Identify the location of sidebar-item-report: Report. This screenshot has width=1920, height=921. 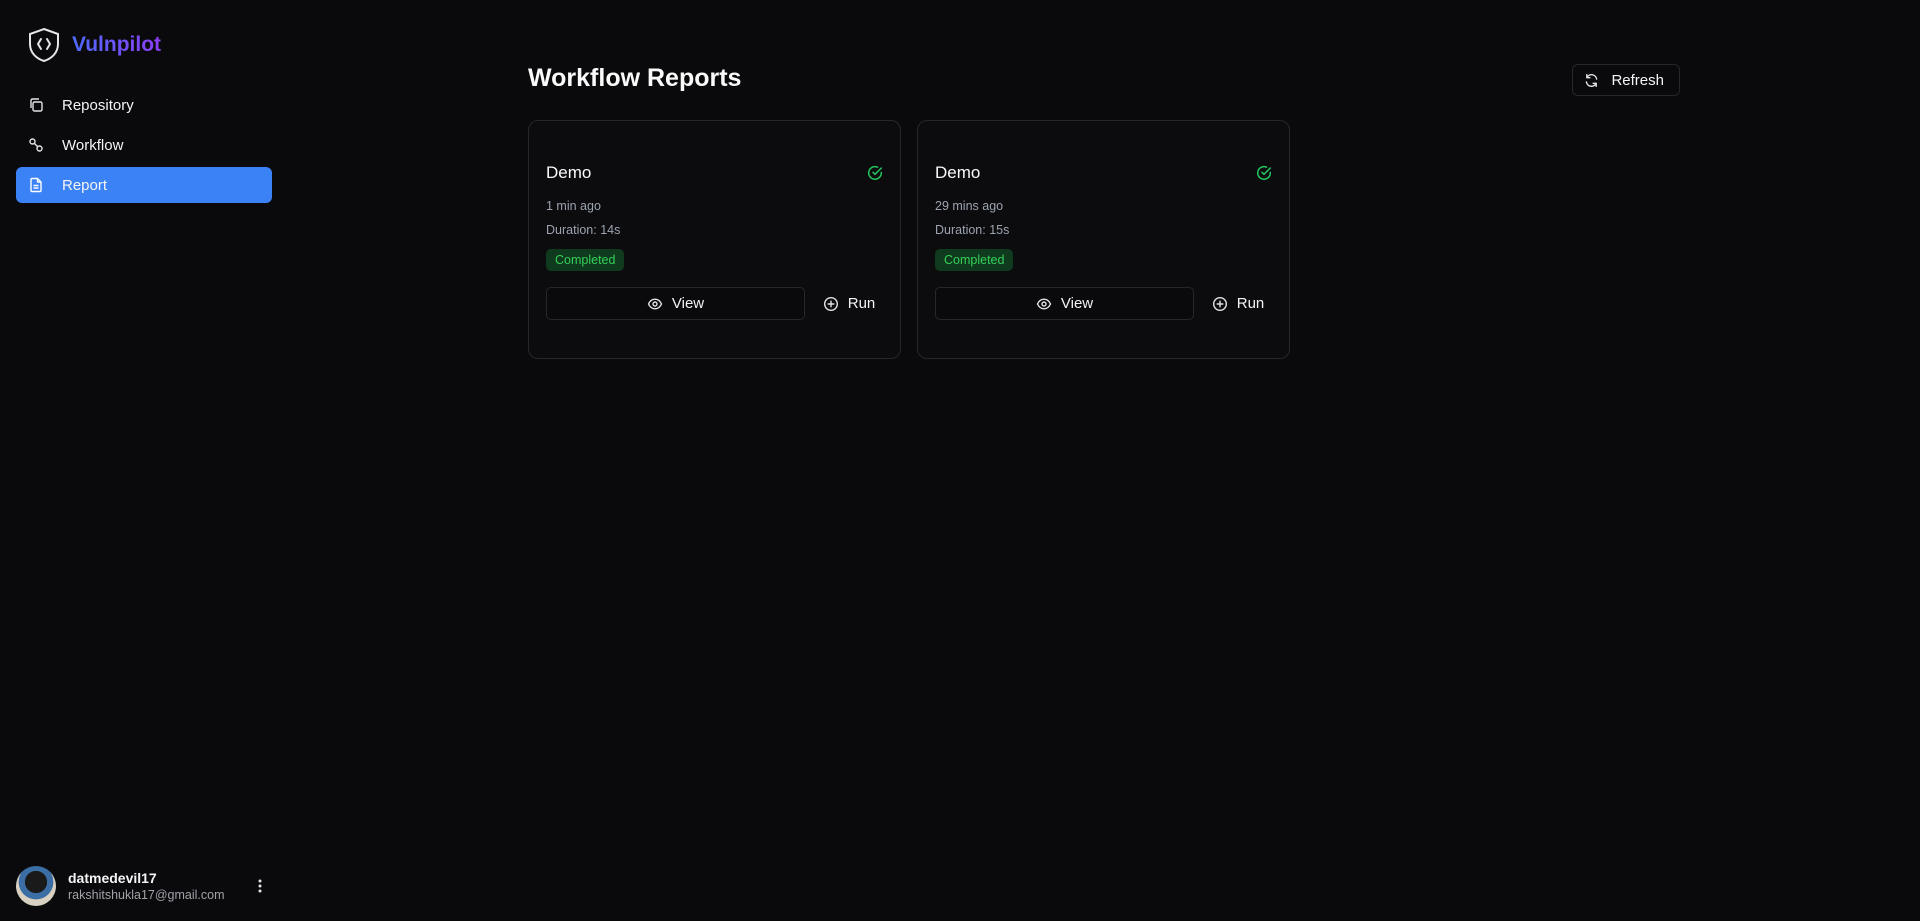
(144, 185).